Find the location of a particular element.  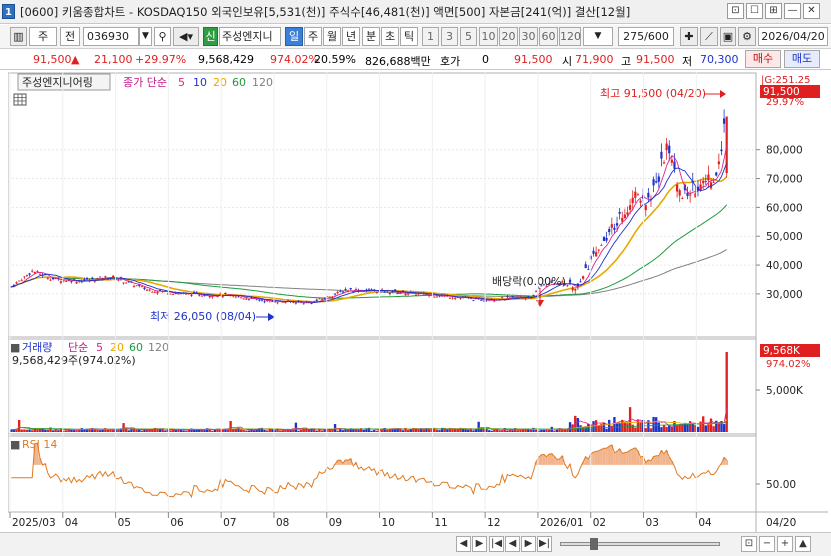

volume-pct-label: 974.02% is located at coordinates (788, 364).